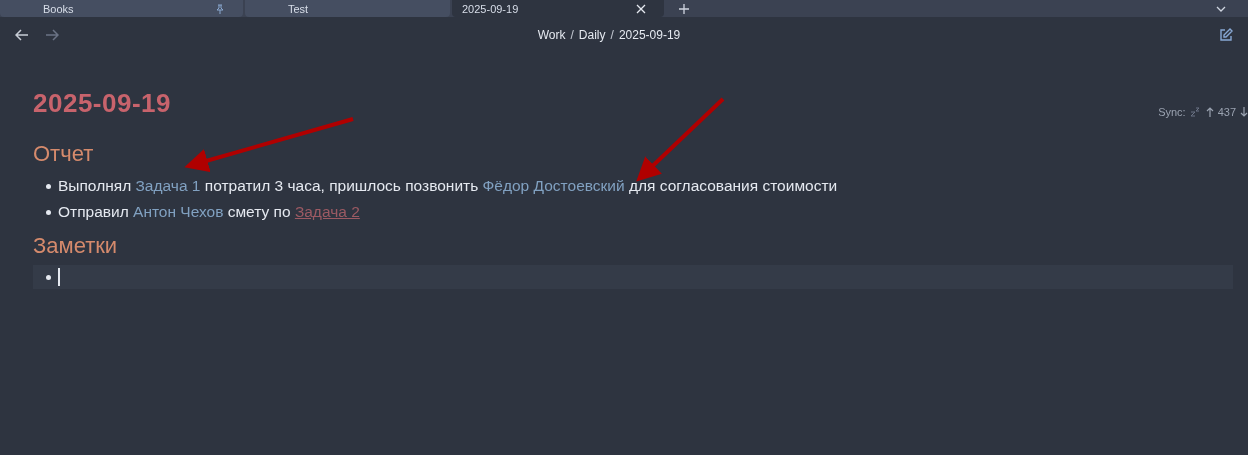 The image size is (1248, 455). Describe the element at coordinates (551, 34) in the screenshot. I see `breadcrumb-item: Work` at that location.